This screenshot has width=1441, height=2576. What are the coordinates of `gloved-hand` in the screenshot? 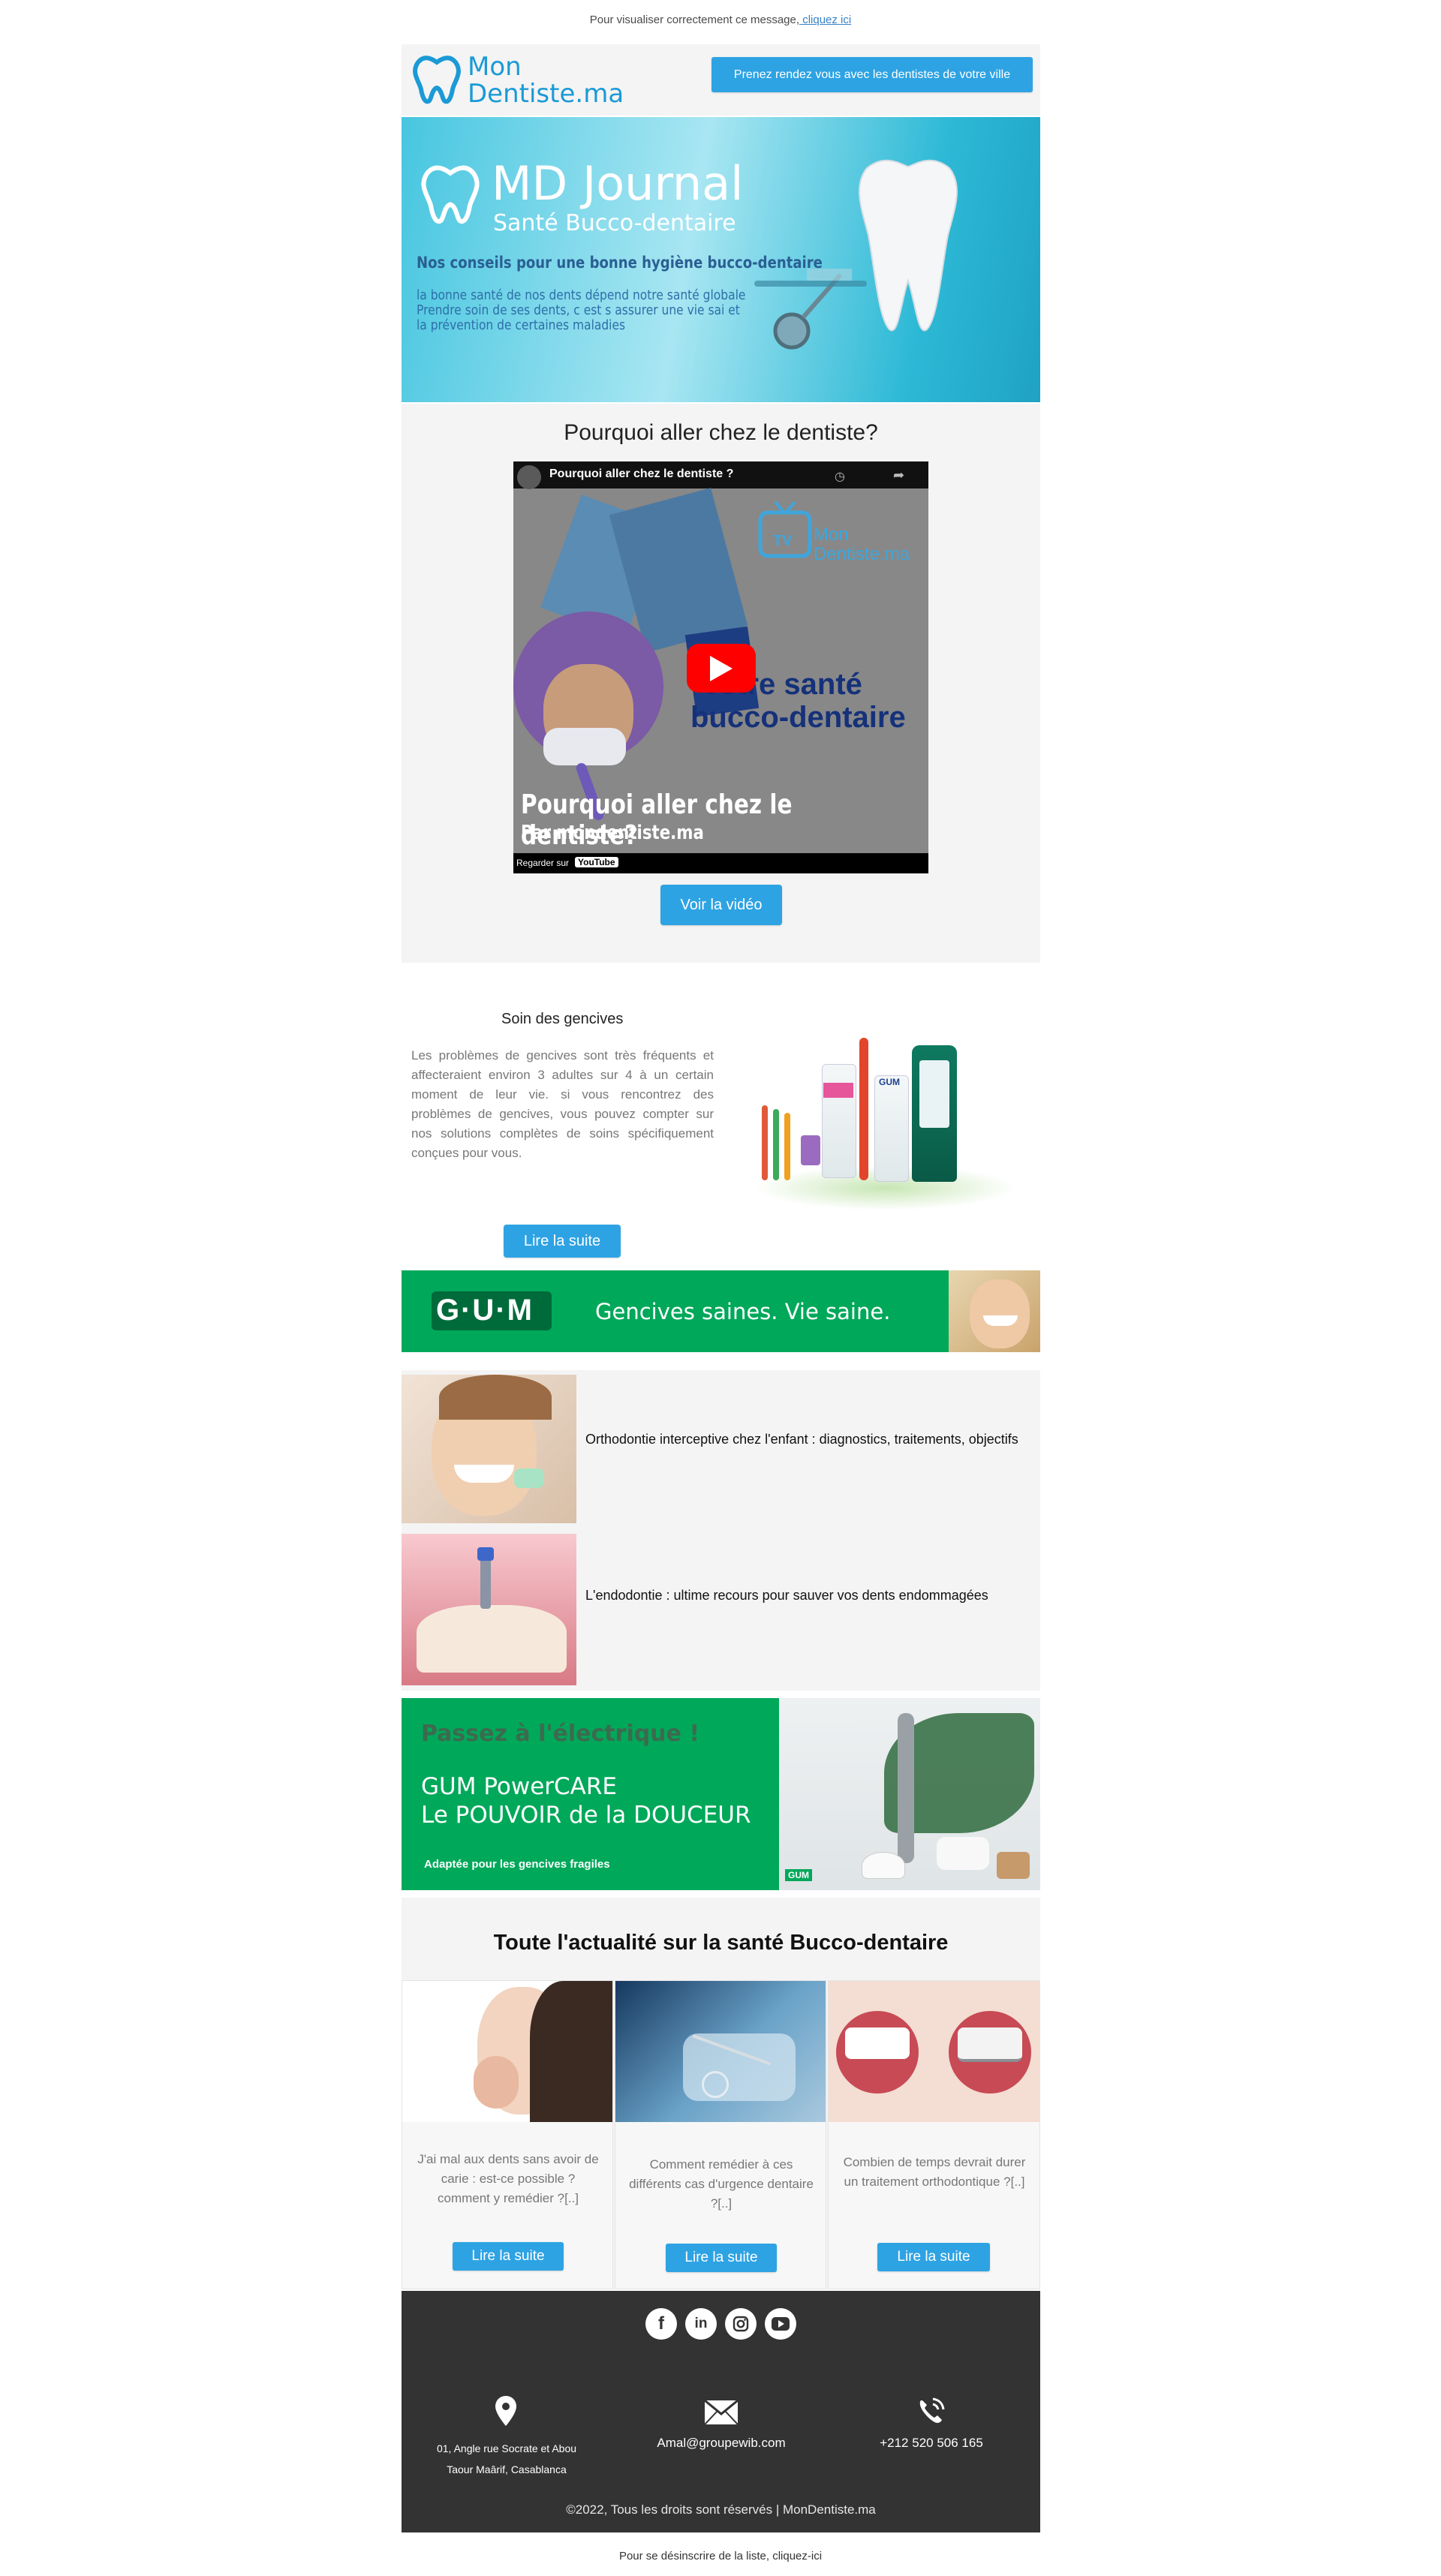 It's located at (739, 2067).